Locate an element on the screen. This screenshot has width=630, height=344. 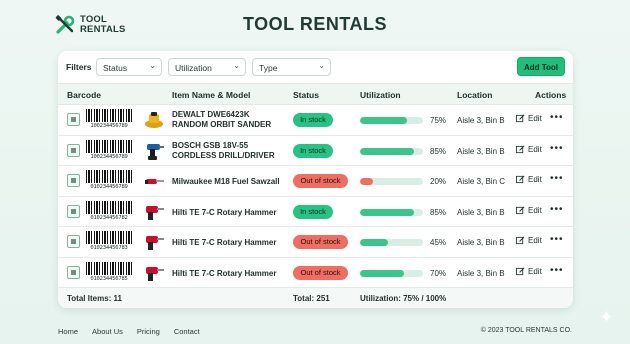
col-barcode: Barcode is located at coordinates (84, 95).